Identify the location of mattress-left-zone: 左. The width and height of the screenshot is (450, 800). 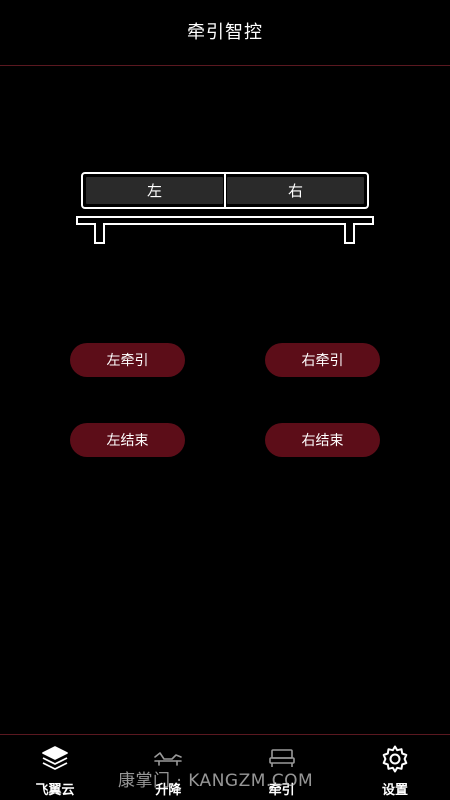
(154, 190).